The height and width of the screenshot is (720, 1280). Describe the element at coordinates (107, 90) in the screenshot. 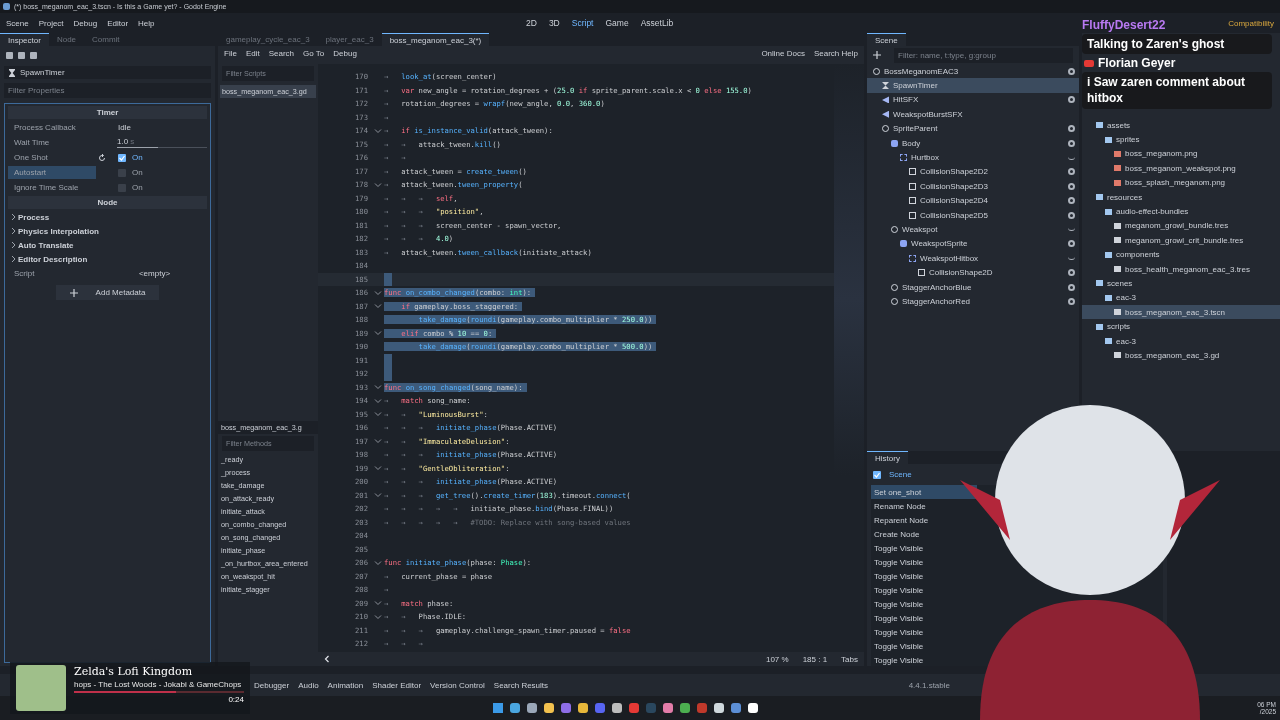

I see `filter-properties-field: Filter Properties` at that location.